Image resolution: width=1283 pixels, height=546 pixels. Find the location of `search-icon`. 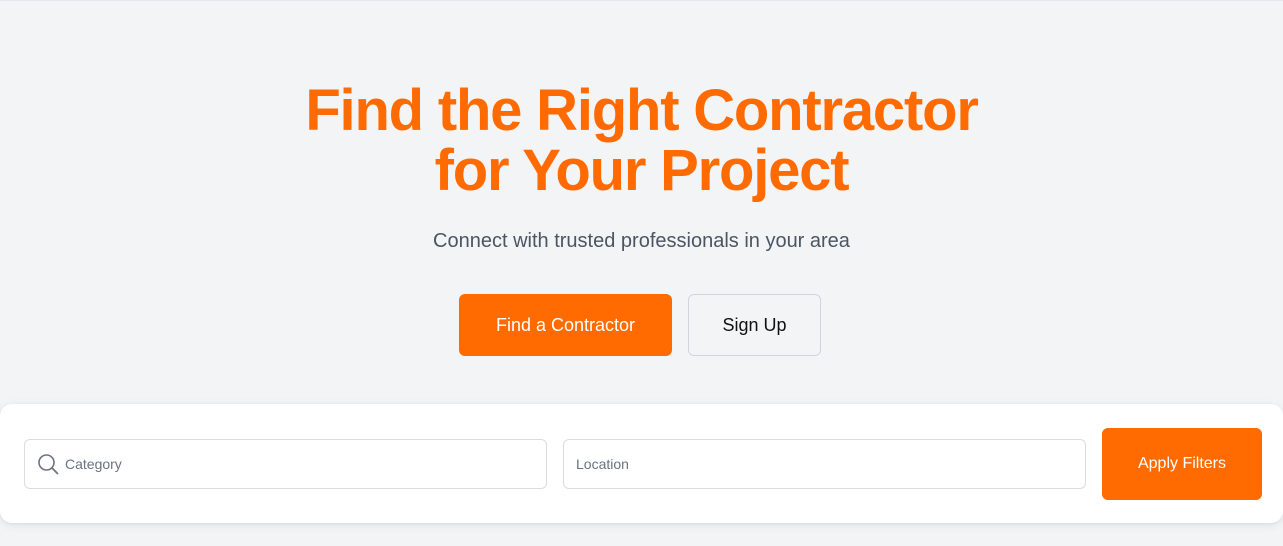

search-icon is located at coordinates (48, 464).